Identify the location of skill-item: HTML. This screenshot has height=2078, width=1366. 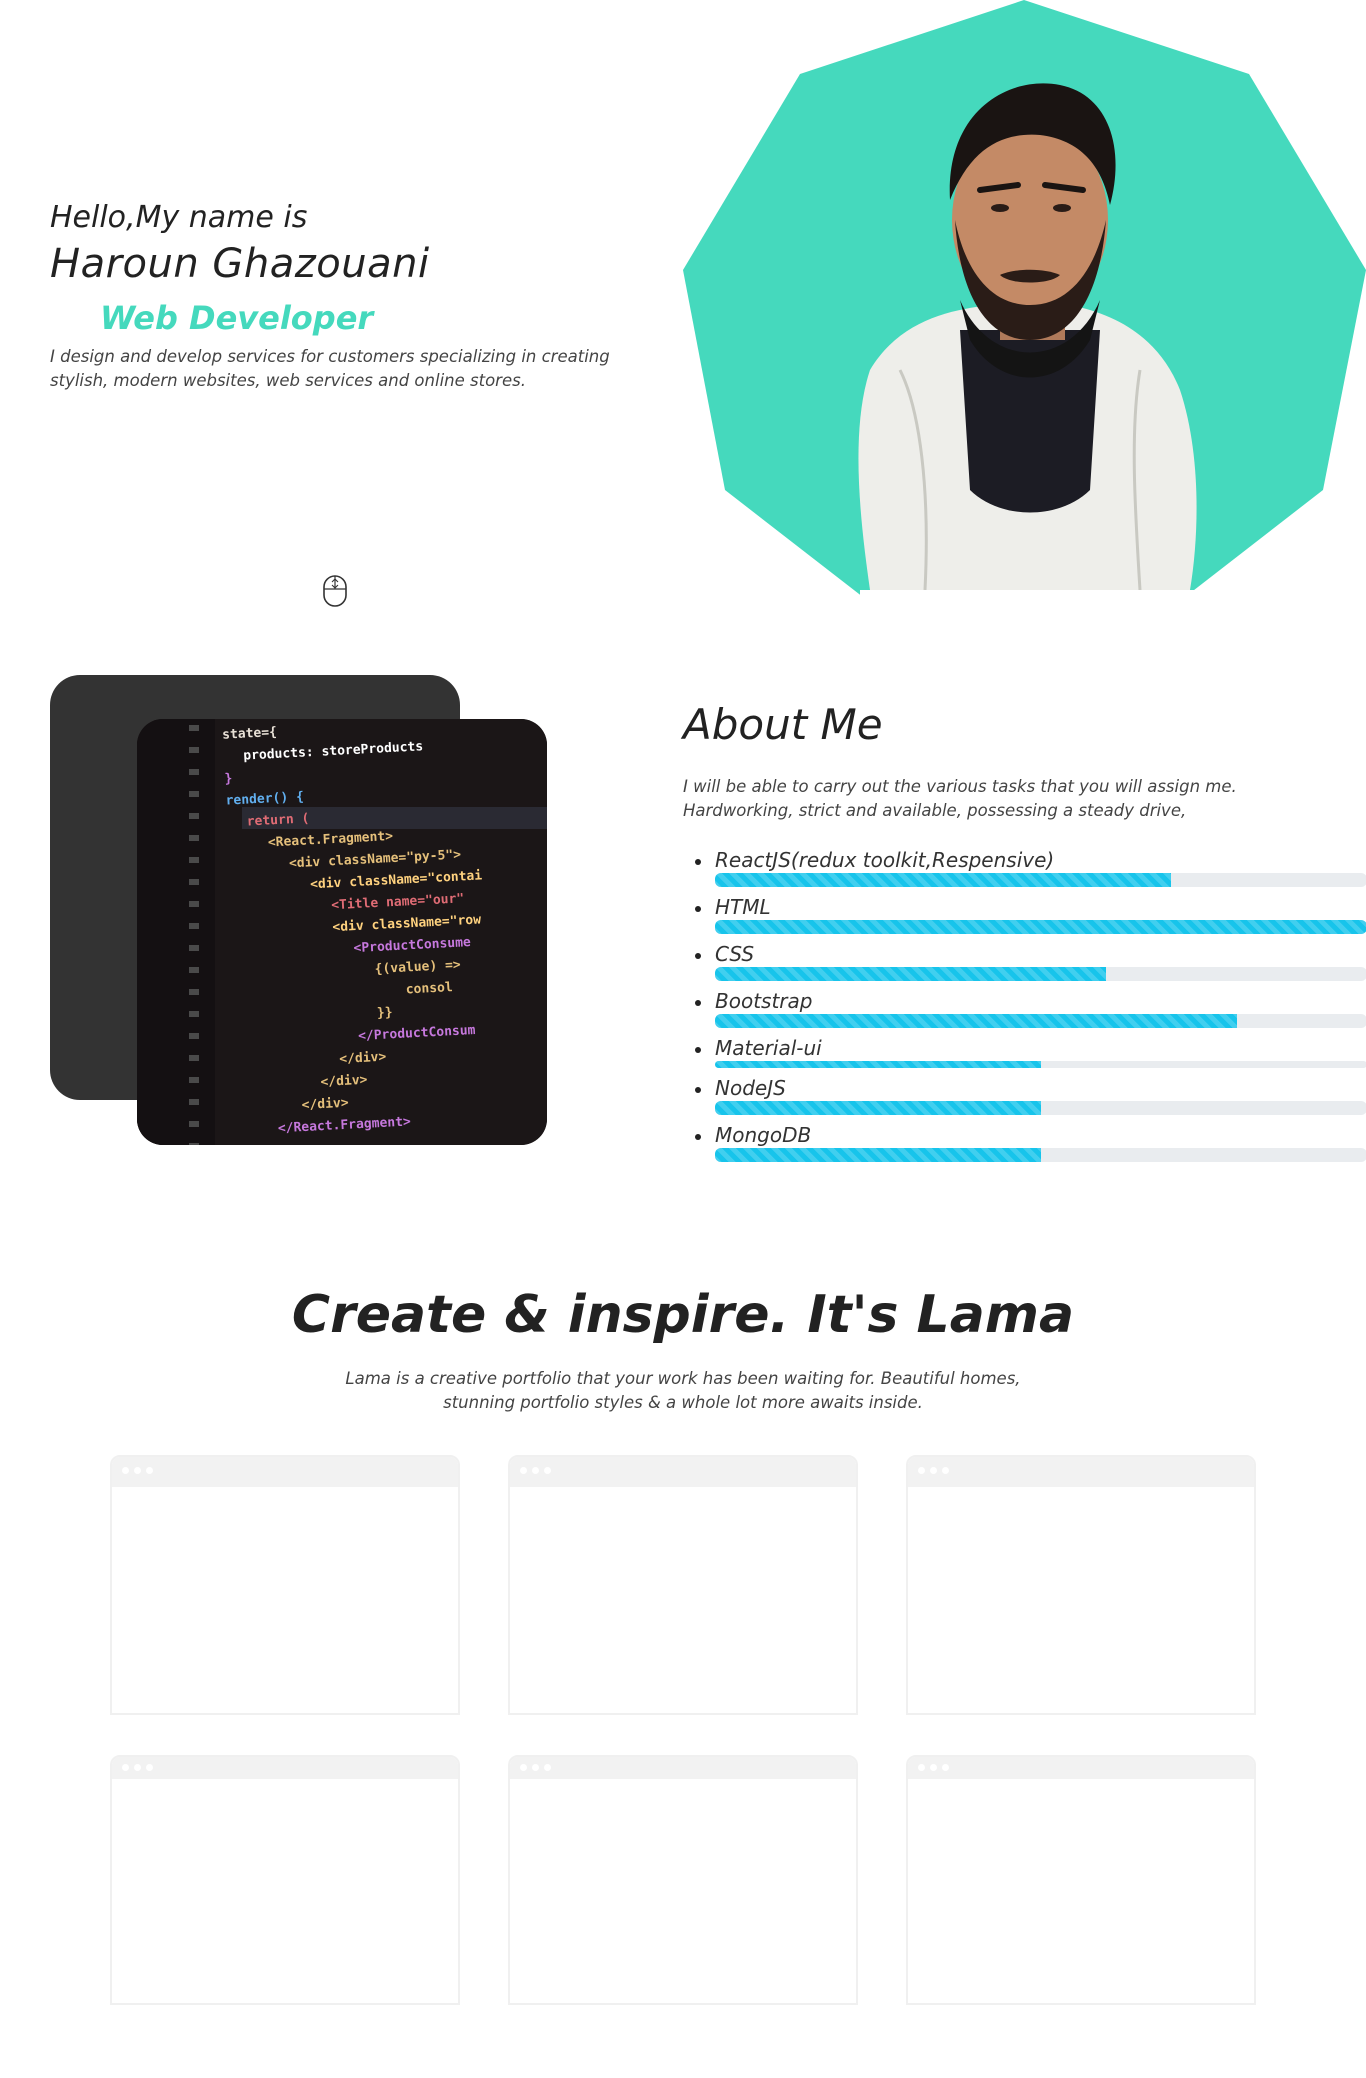
(1024, 917).